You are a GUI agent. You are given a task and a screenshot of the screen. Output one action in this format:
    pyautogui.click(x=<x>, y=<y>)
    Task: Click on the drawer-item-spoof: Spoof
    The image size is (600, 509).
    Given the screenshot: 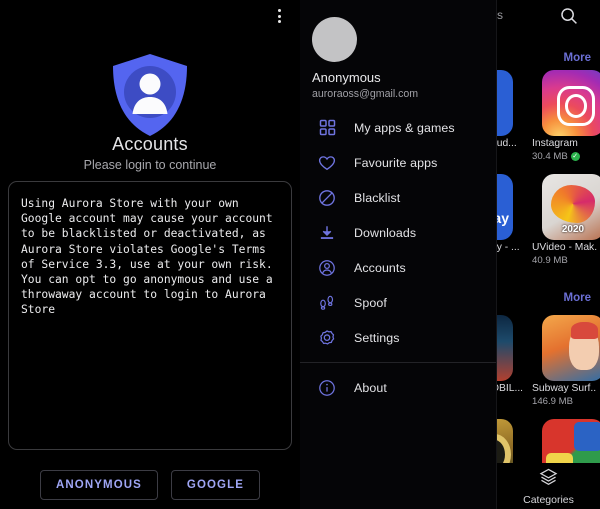 What is the action you would take?
    pyautogui.click(x=398, y=302)
    